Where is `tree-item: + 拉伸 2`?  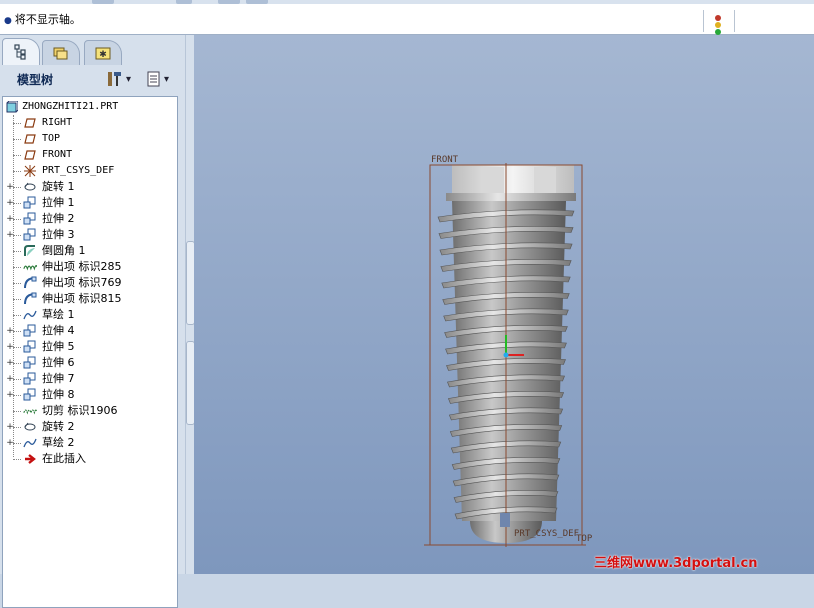 tree-item: + 拉伸 2 is located at coordinates (89, 219).